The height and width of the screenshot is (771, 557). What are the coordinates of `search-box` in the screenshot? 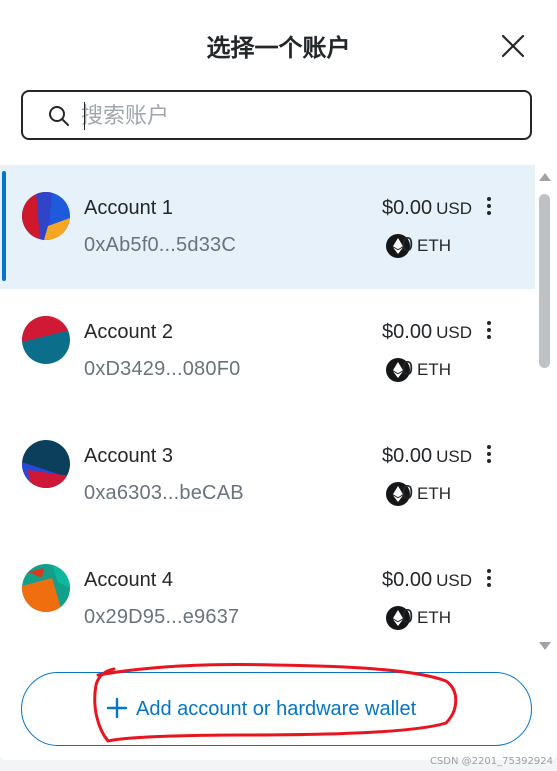 It's located at (276, 115).